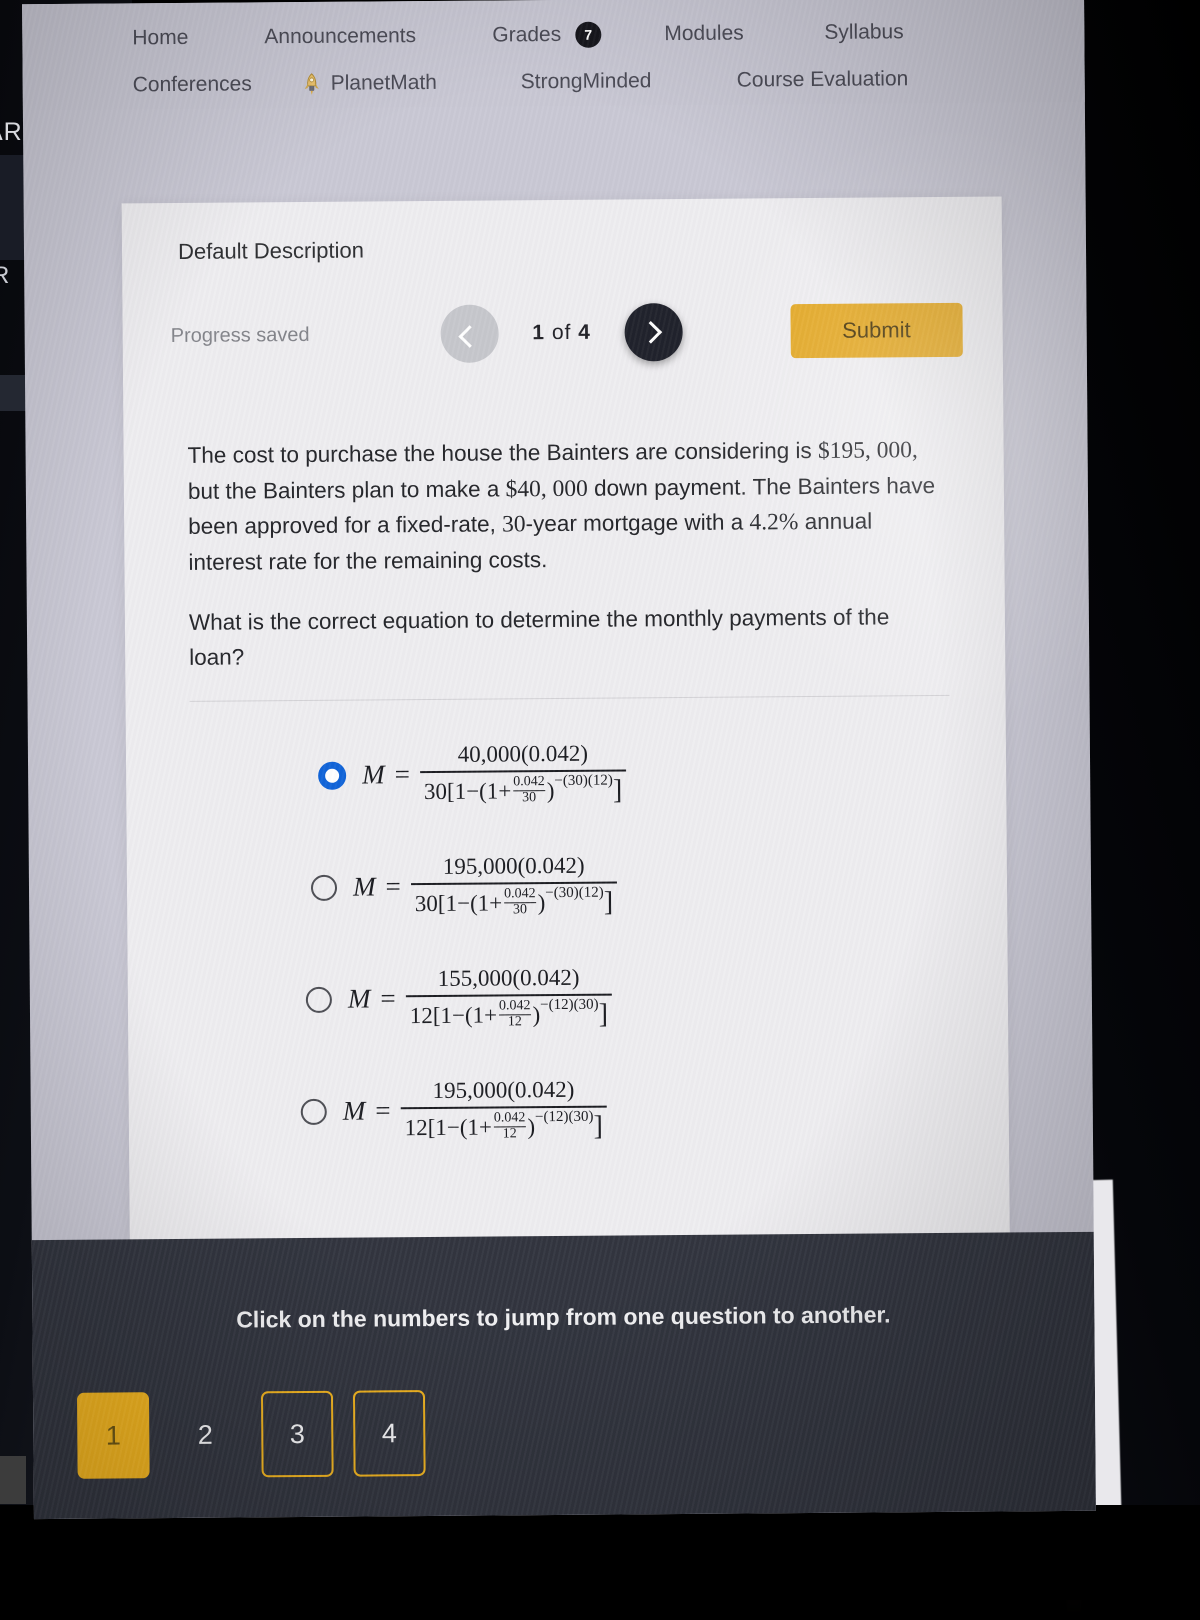 The width and height of the screenshot is (1200, 1620). What do you see at coordinates (651, 332) in the screenshot?
I see `chevron-right-icon` at bounding box center [651, 332].